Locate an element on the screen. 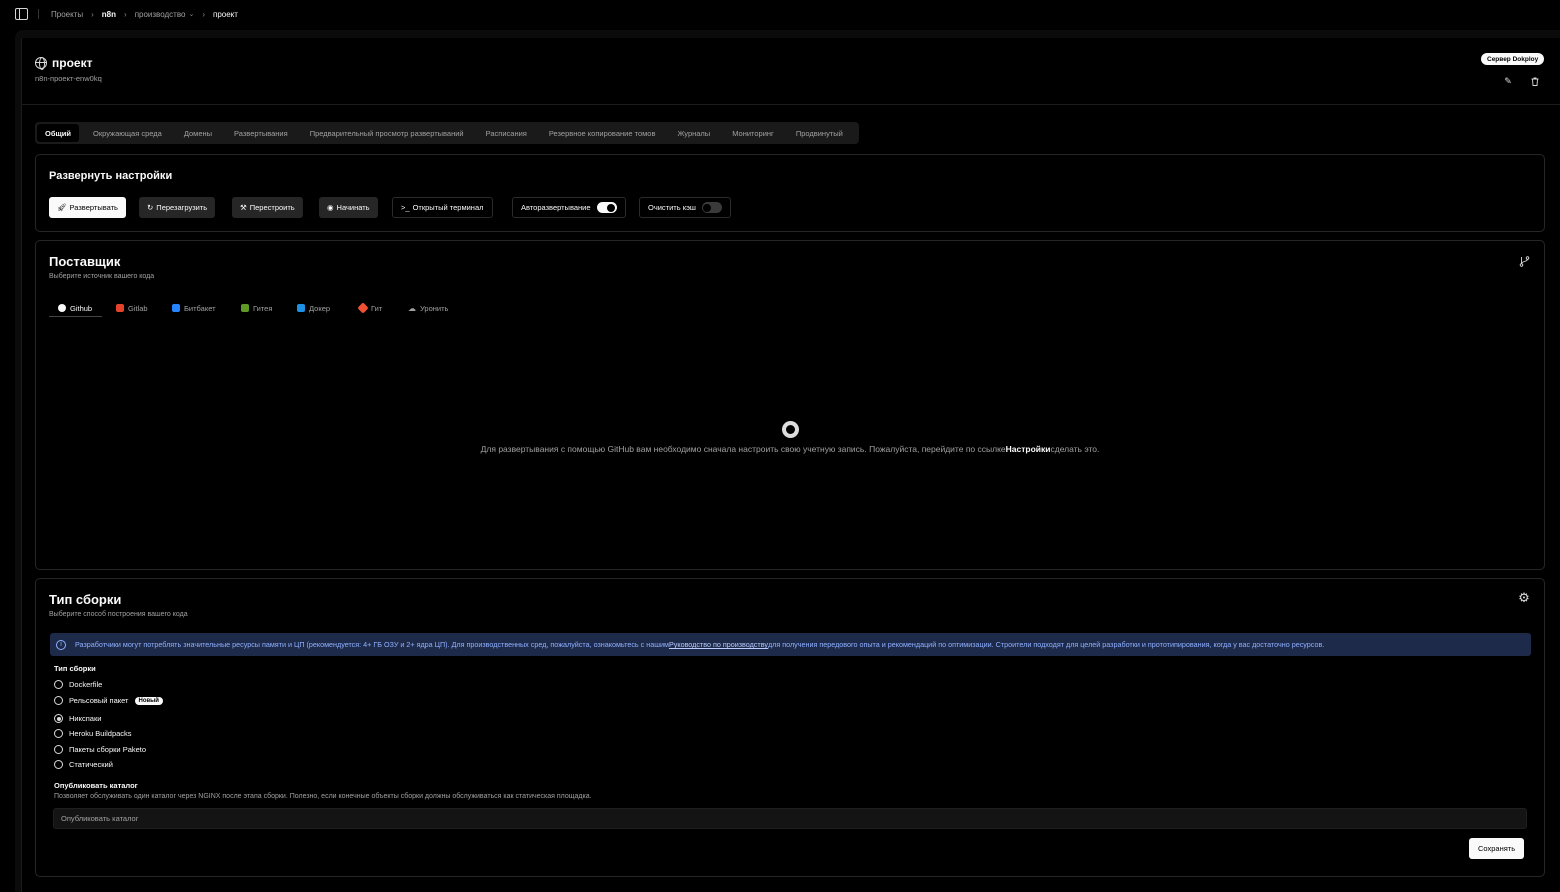  tab-volume-backups: Резервное копирование томов is located at coordinates (602, 133).